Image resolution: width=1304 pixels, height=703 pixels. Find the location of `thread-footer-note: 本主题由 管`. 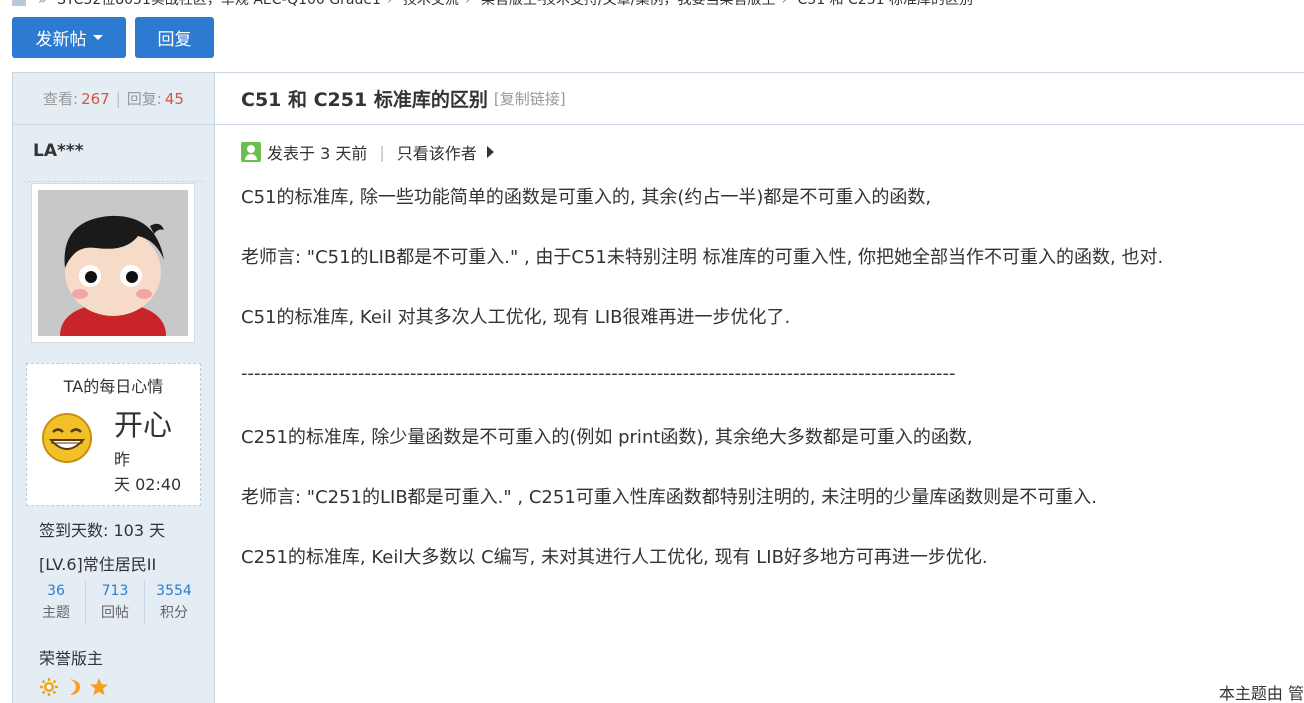

thread-footer-note: 本主题由 管 is located at coordinates (1261, 693).